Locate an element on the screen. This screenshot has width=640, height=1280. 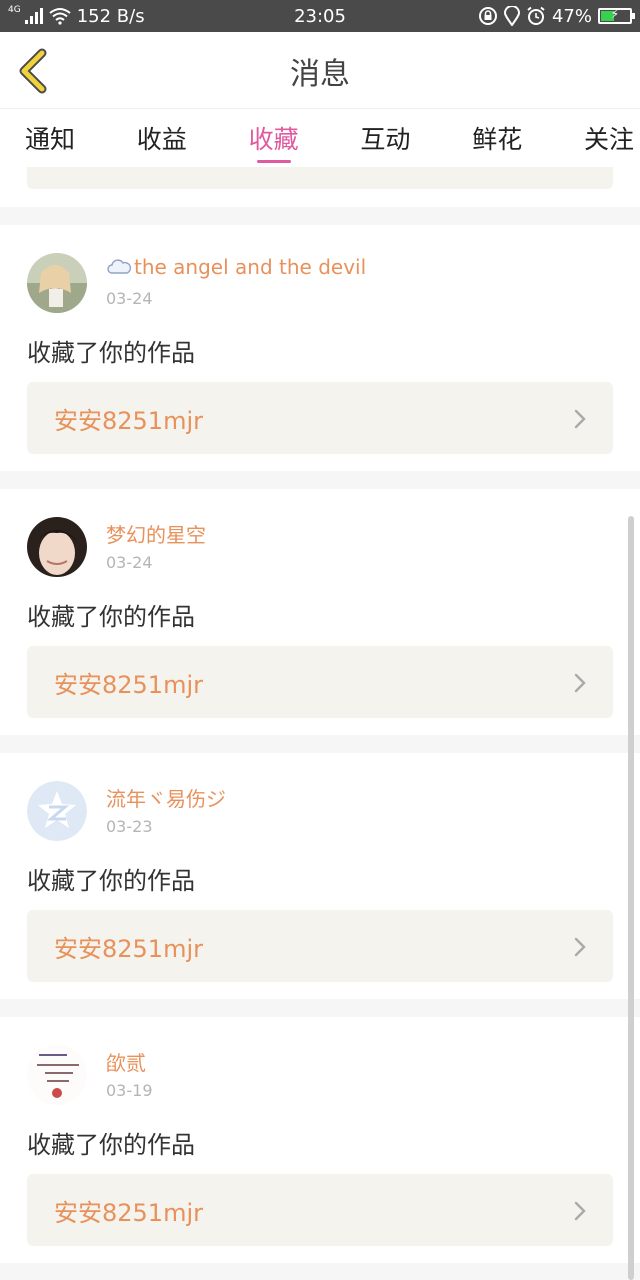
lock-rotation-icon is located at coordinates (487, 16).